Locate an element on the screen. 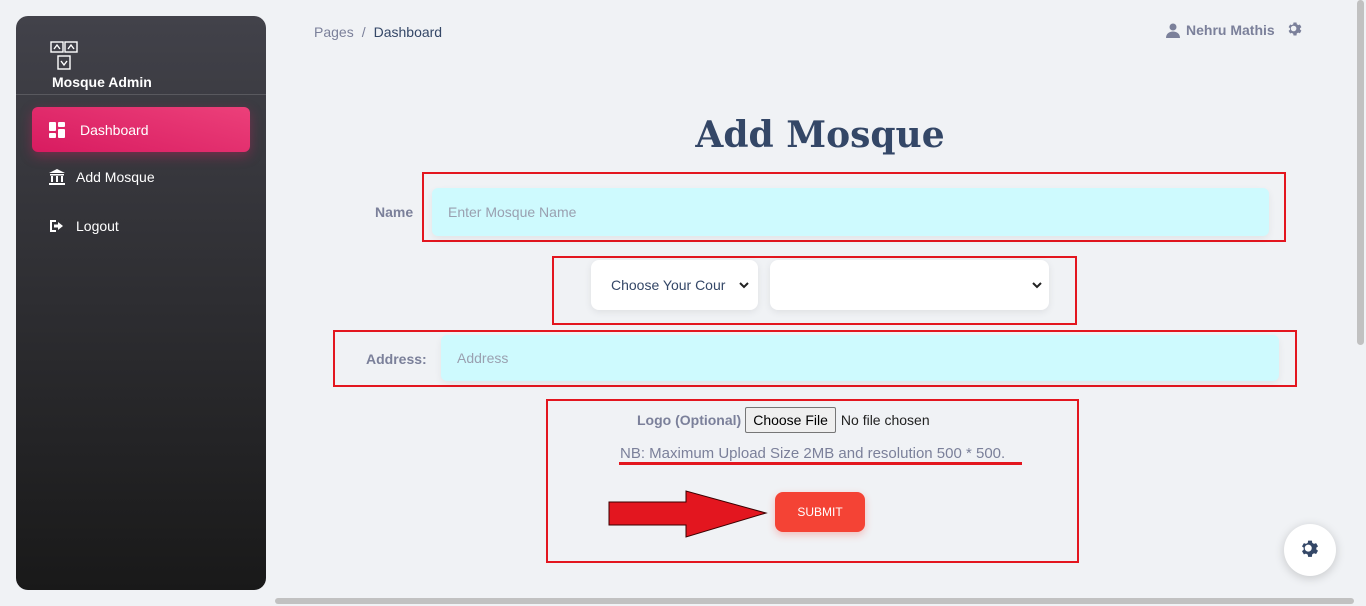 Image resolution: width=1366 pixels, height=606 pixels. region-select is located at coordinates (909, 285).